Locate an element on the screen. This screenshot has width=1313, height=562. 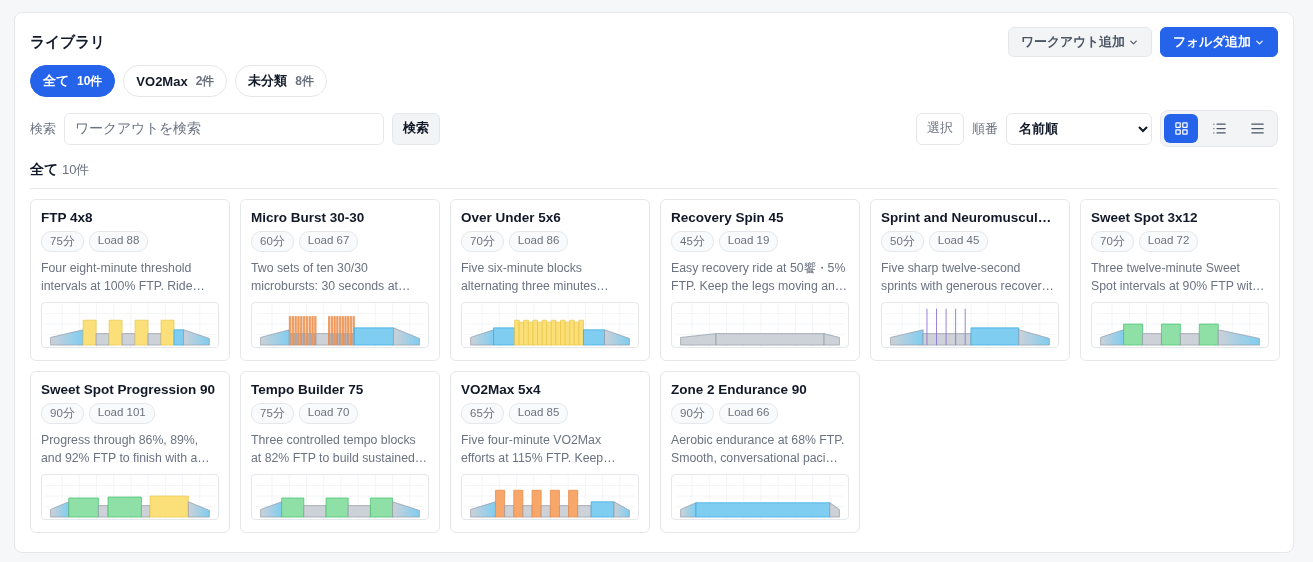
duration-tag: 50分 is located at coordinates (902, 241).